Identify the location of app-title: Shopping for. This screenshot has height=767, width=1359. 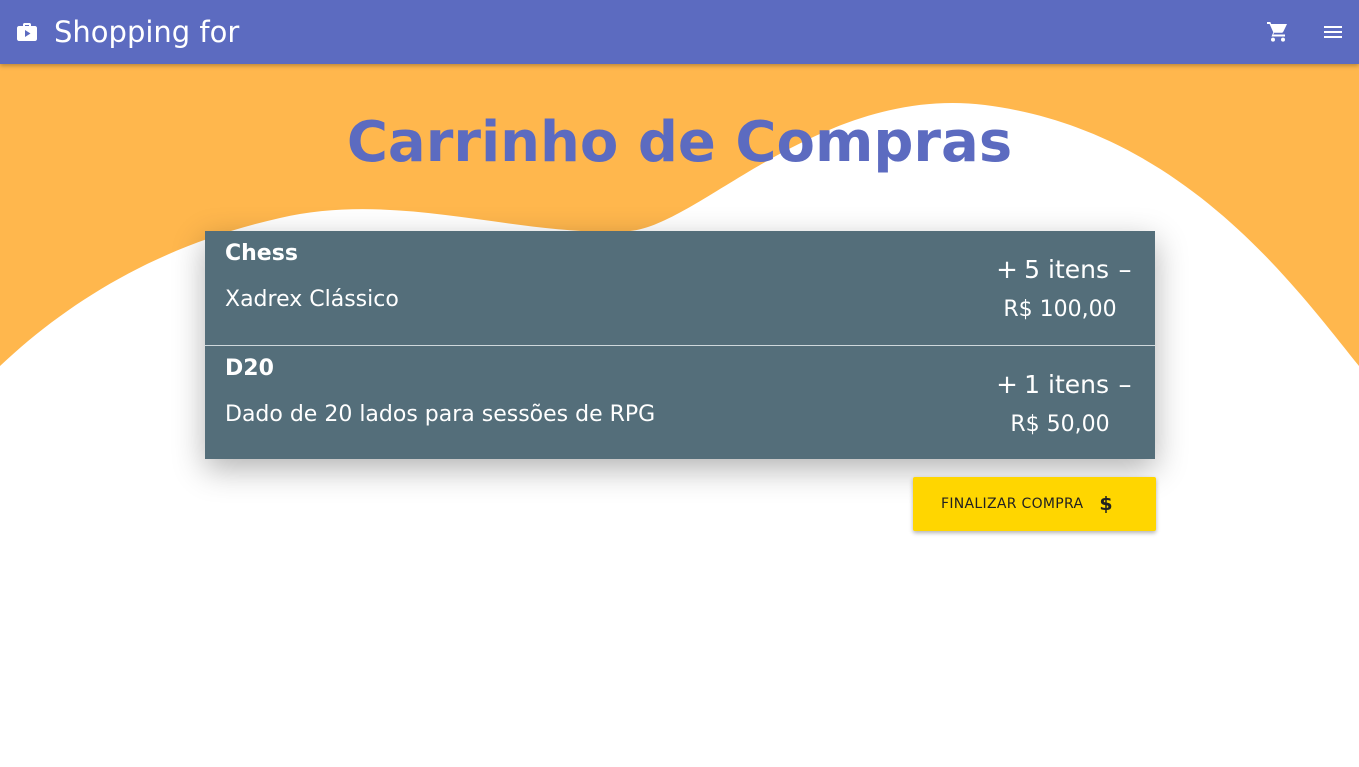
(147, 32).